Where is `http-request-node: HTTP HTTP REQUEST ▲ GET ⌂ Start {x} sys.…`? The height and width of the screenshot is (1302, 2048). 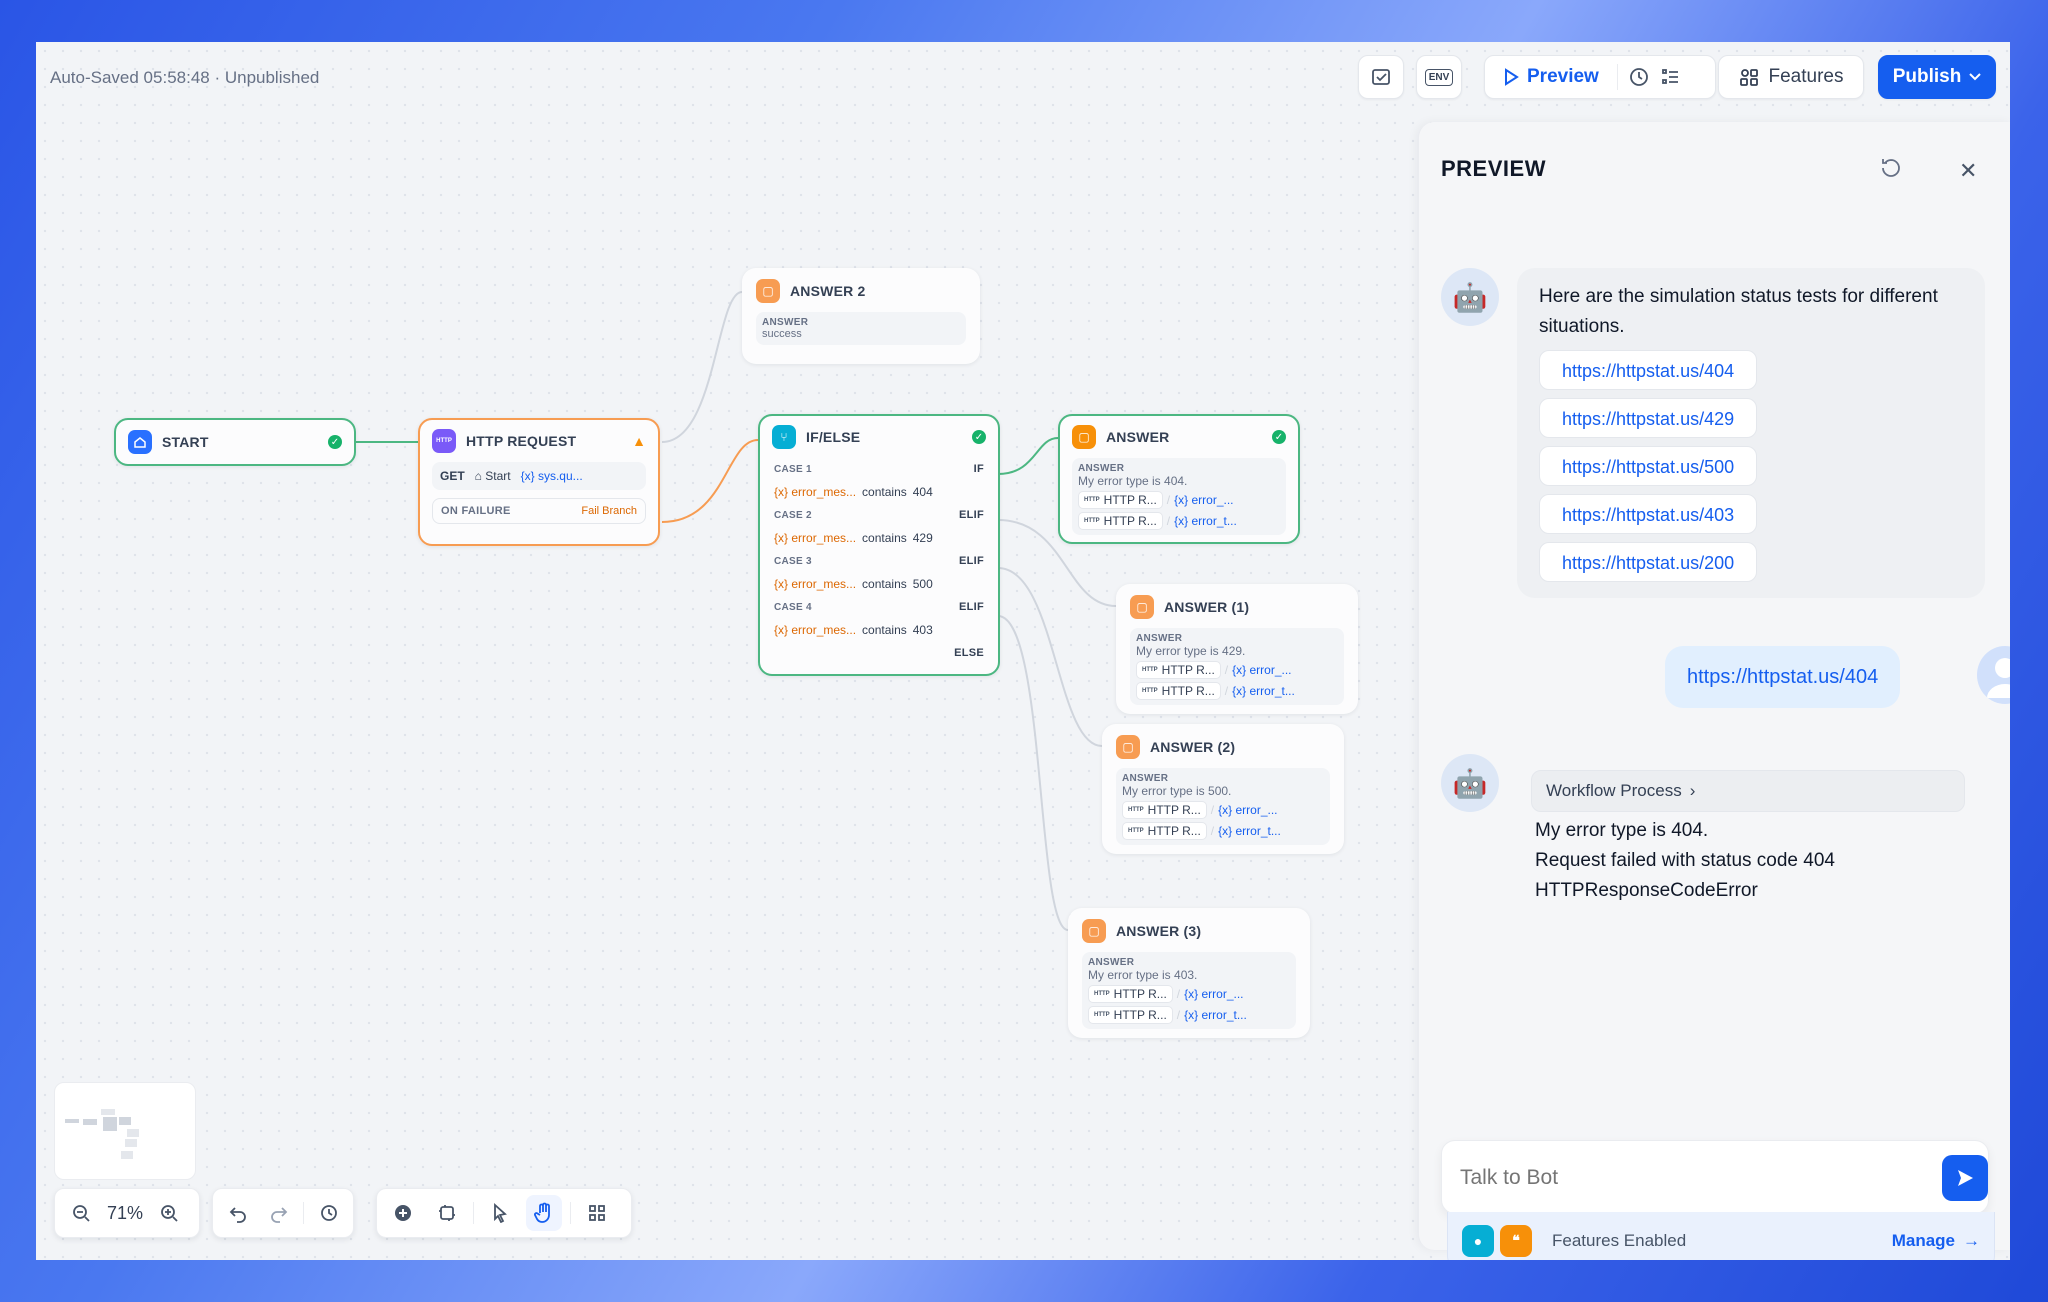 http-request-node: HTTP HTTP REQUEST ▲ GET ⌂ Start {x} sys.… is located at coordinates (539, 482).